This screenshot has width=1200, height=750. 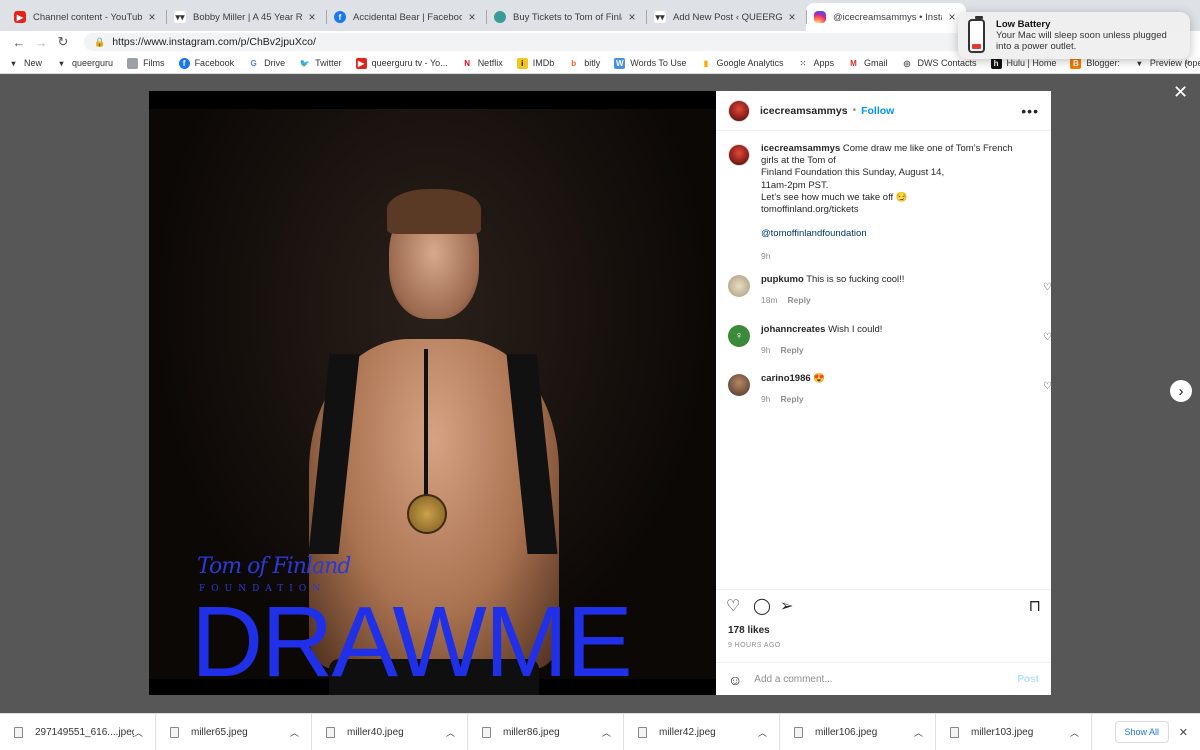 What do you see at coordinates (184, 63) in the screenshot?
I see `facebook-icon: f` at bounding box center [184, 63].